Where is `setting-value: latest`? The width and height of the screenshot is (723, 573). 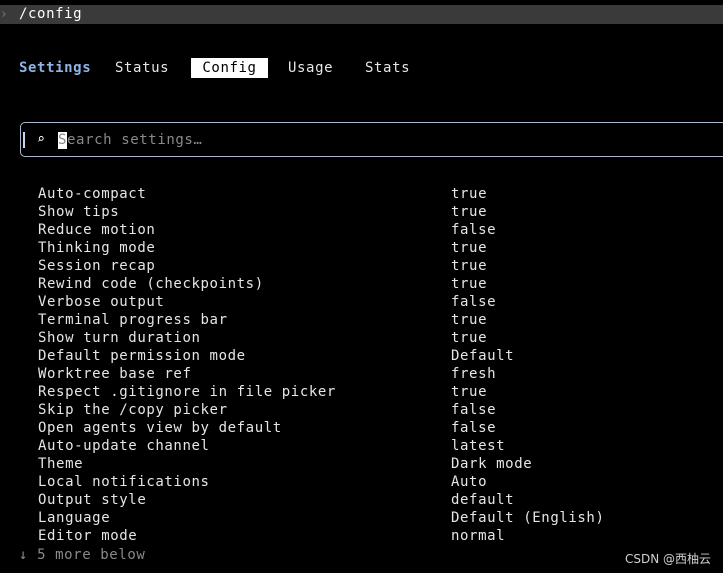
setting-value: latest is located at coordinates (478, 446).